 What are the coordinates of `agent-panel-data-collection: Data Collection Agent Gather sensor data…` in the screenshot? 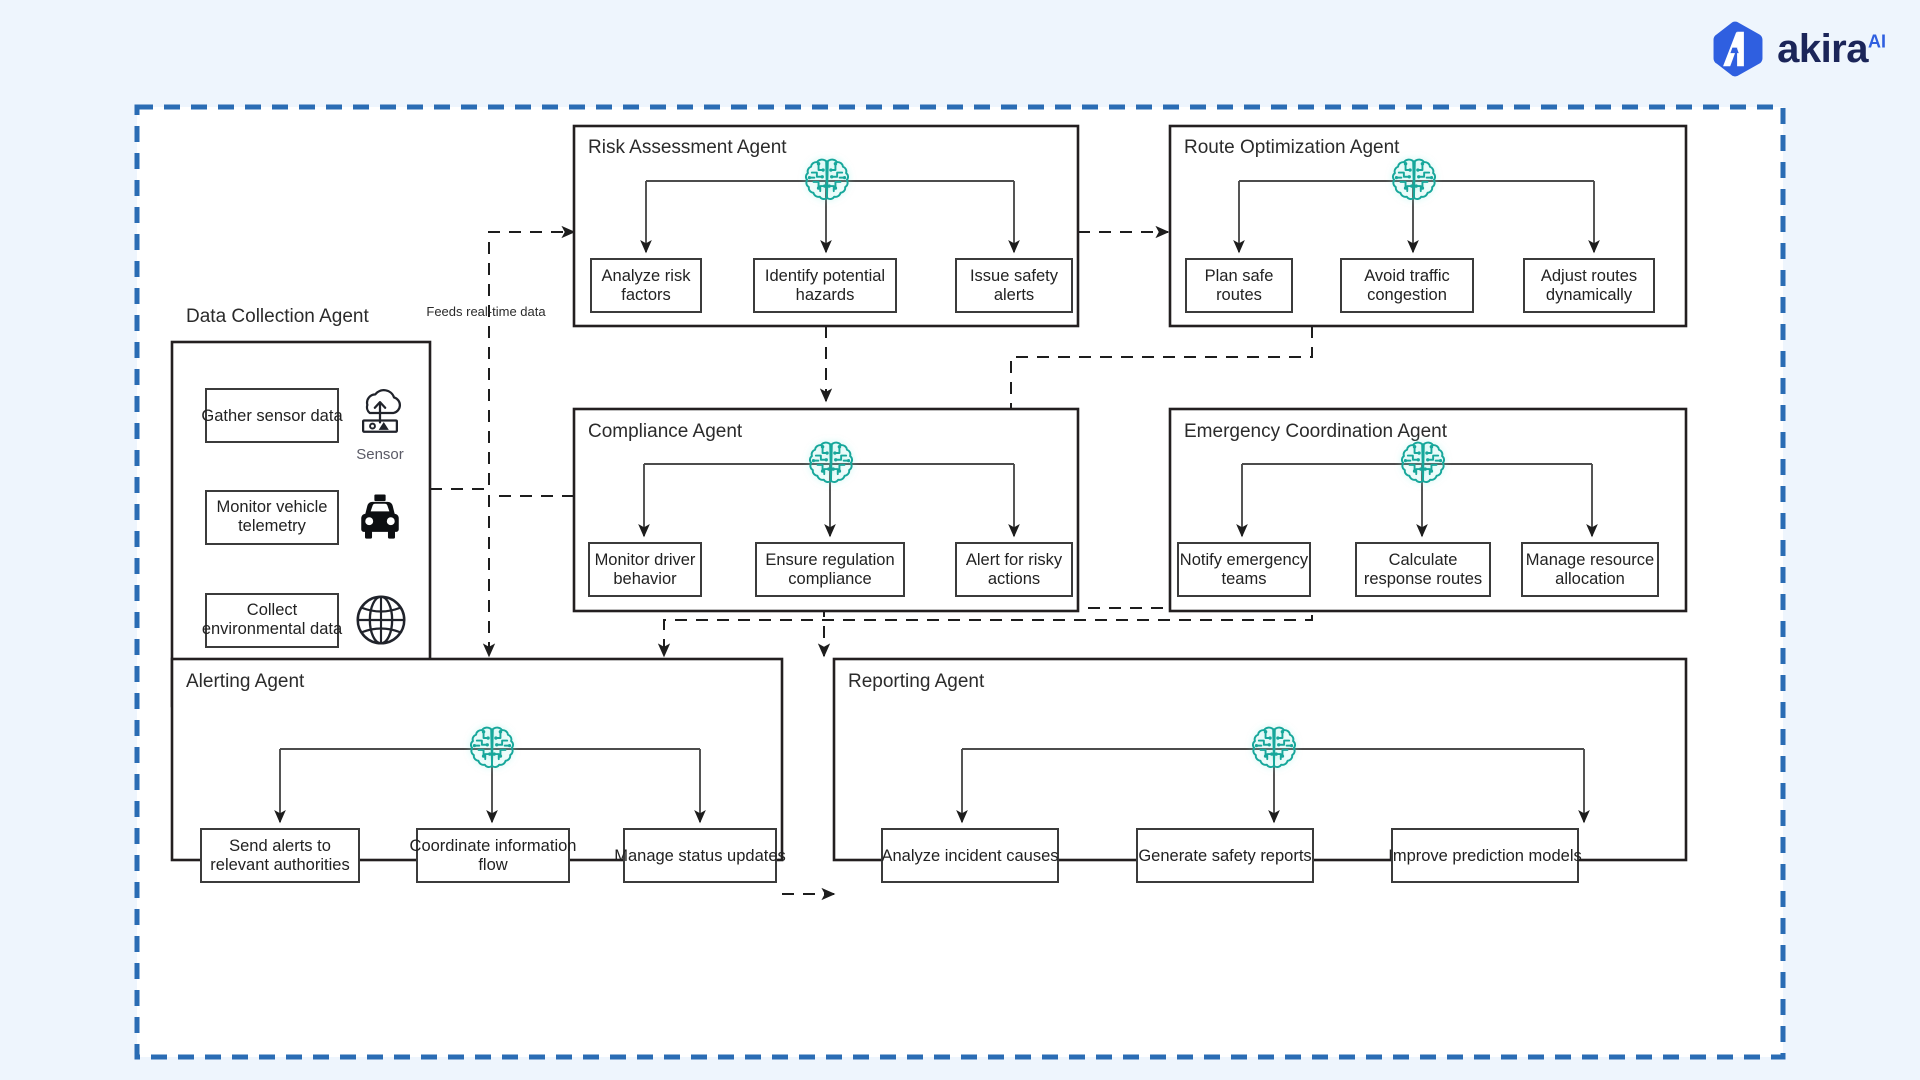 It's located at (301, 507).